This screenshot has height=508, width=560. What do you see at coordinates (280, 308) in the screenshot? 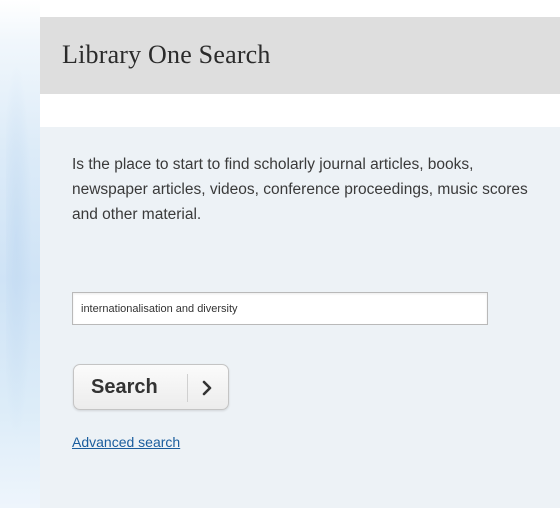
I see `search-input` at bounding box center [280, 308].